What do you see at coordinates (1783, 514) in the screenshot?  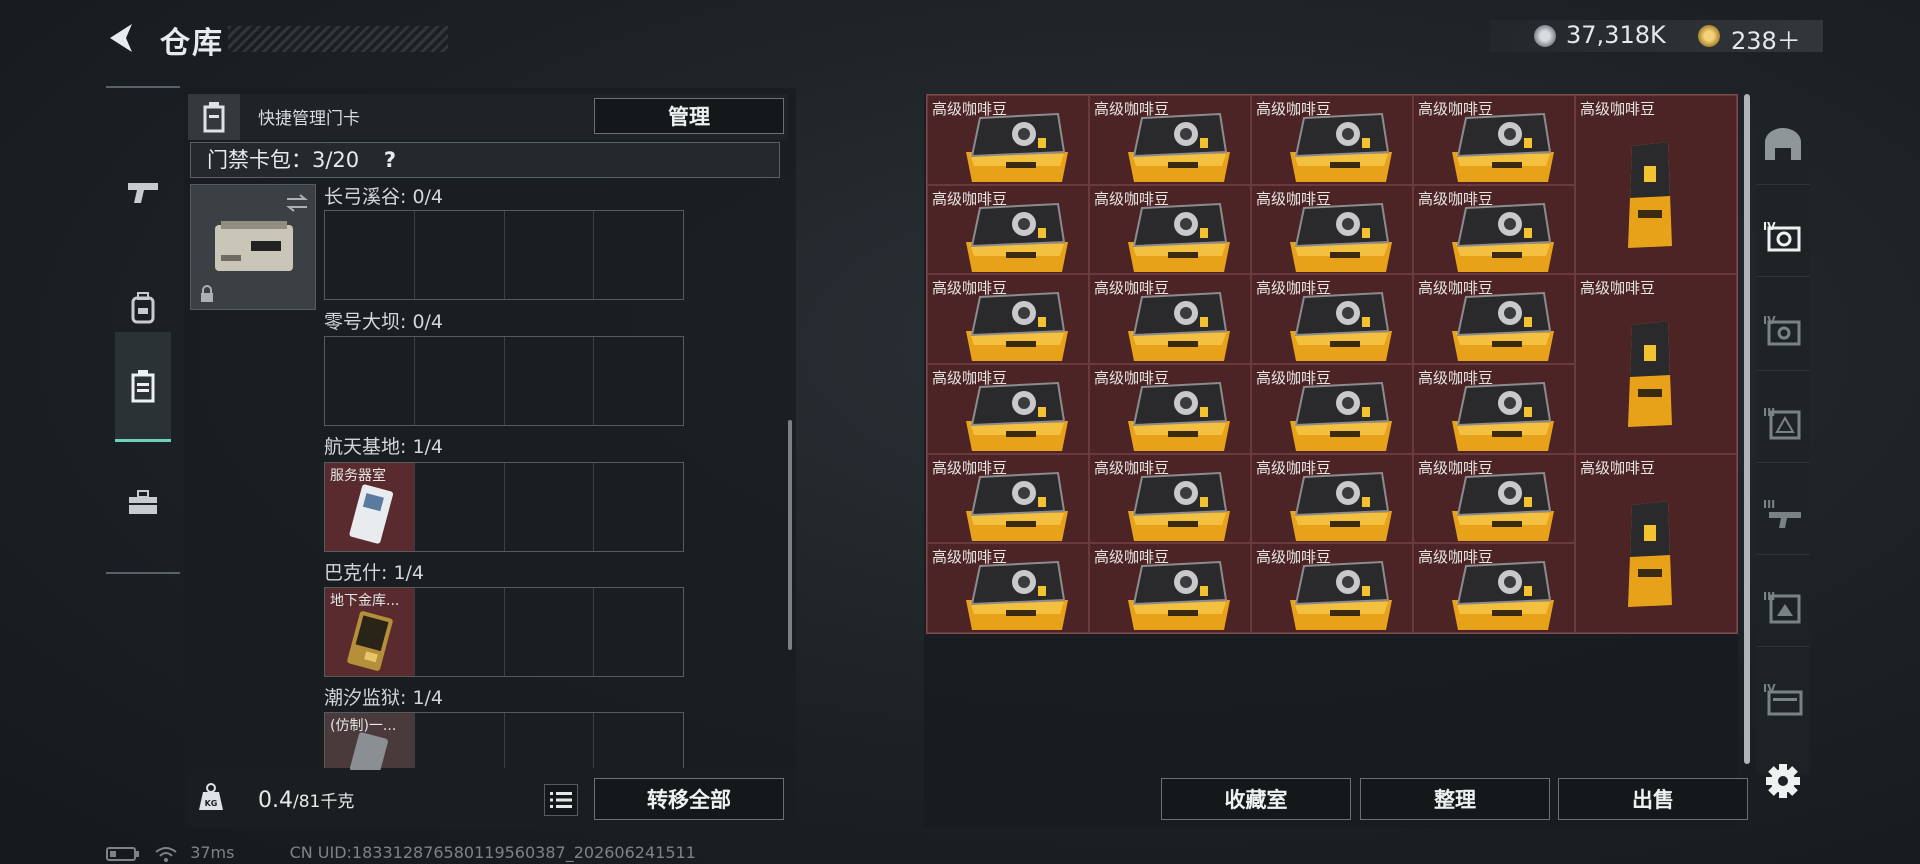 I see `filter-tier3-weapon: III` at bounding box center [1783, 514].